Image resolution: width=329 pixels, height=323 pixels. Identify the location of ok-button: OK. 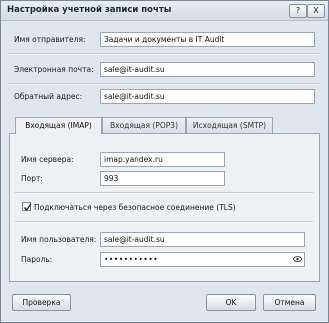
(231, 302).